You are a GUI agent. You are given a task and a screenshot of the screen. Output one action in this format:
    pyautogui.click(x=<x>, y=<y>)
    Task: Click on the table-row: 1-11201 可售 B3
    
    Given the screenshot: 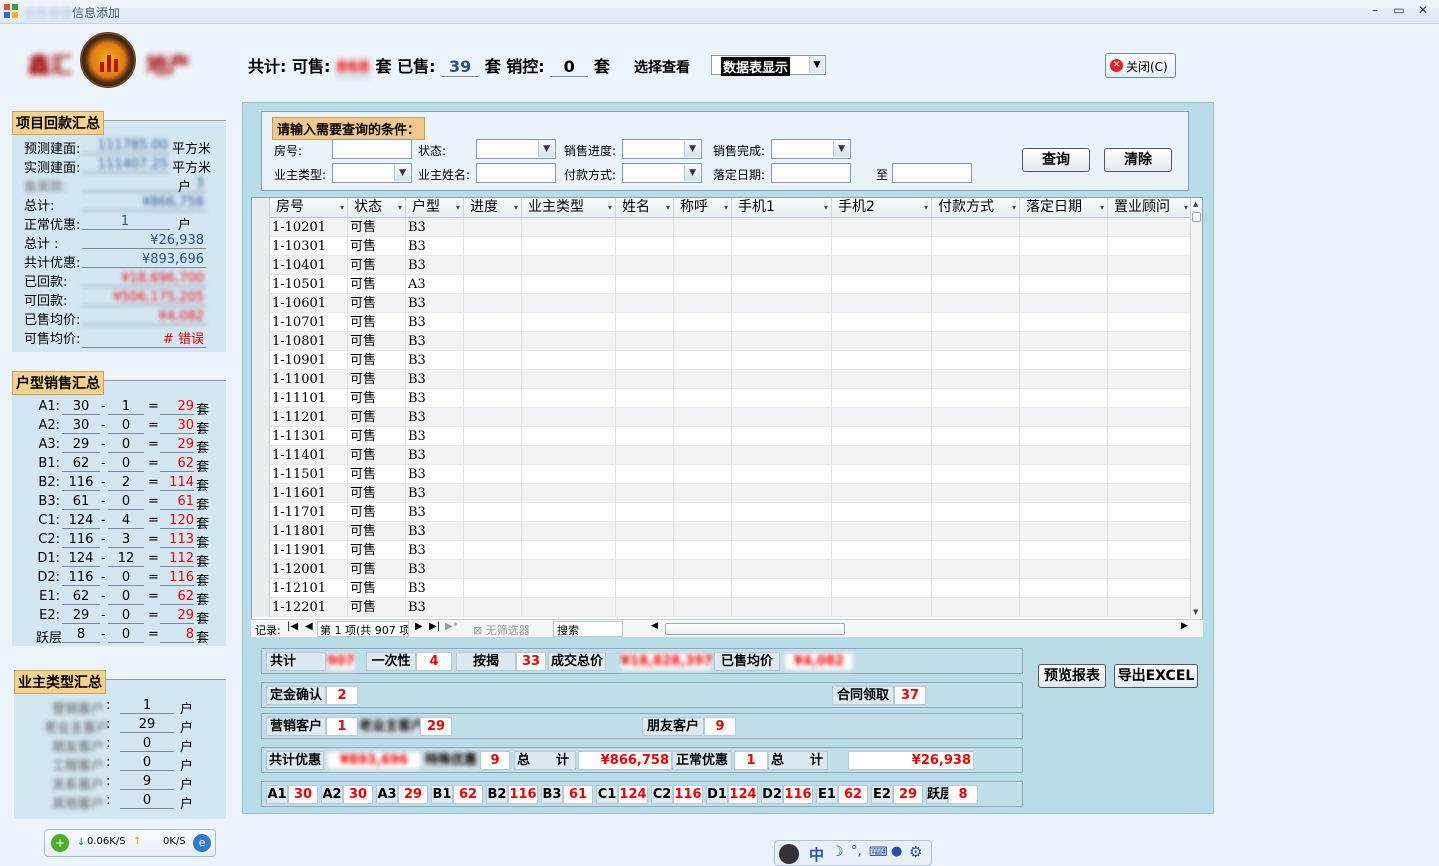 What is the action you would take?
    pyautogui.click(x=722, y=417)
    